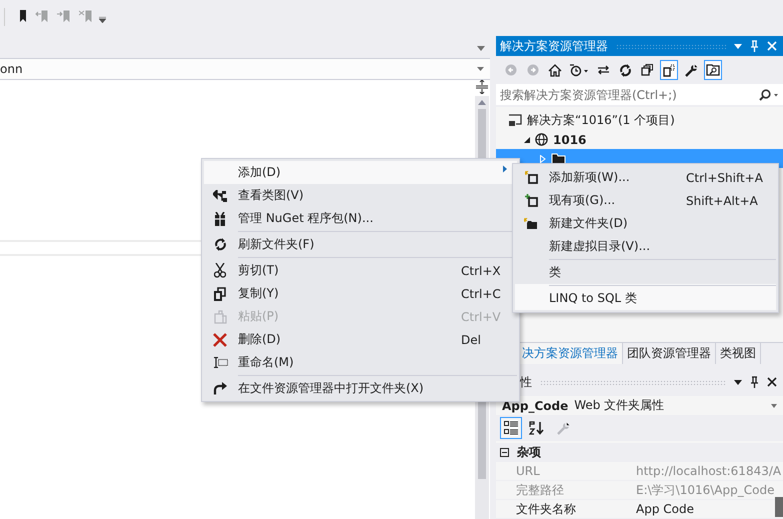  What do you see at coordinates (639, 139) in the screenshot?
I see `tree-item: 1016` at bounding box center [639, 139].